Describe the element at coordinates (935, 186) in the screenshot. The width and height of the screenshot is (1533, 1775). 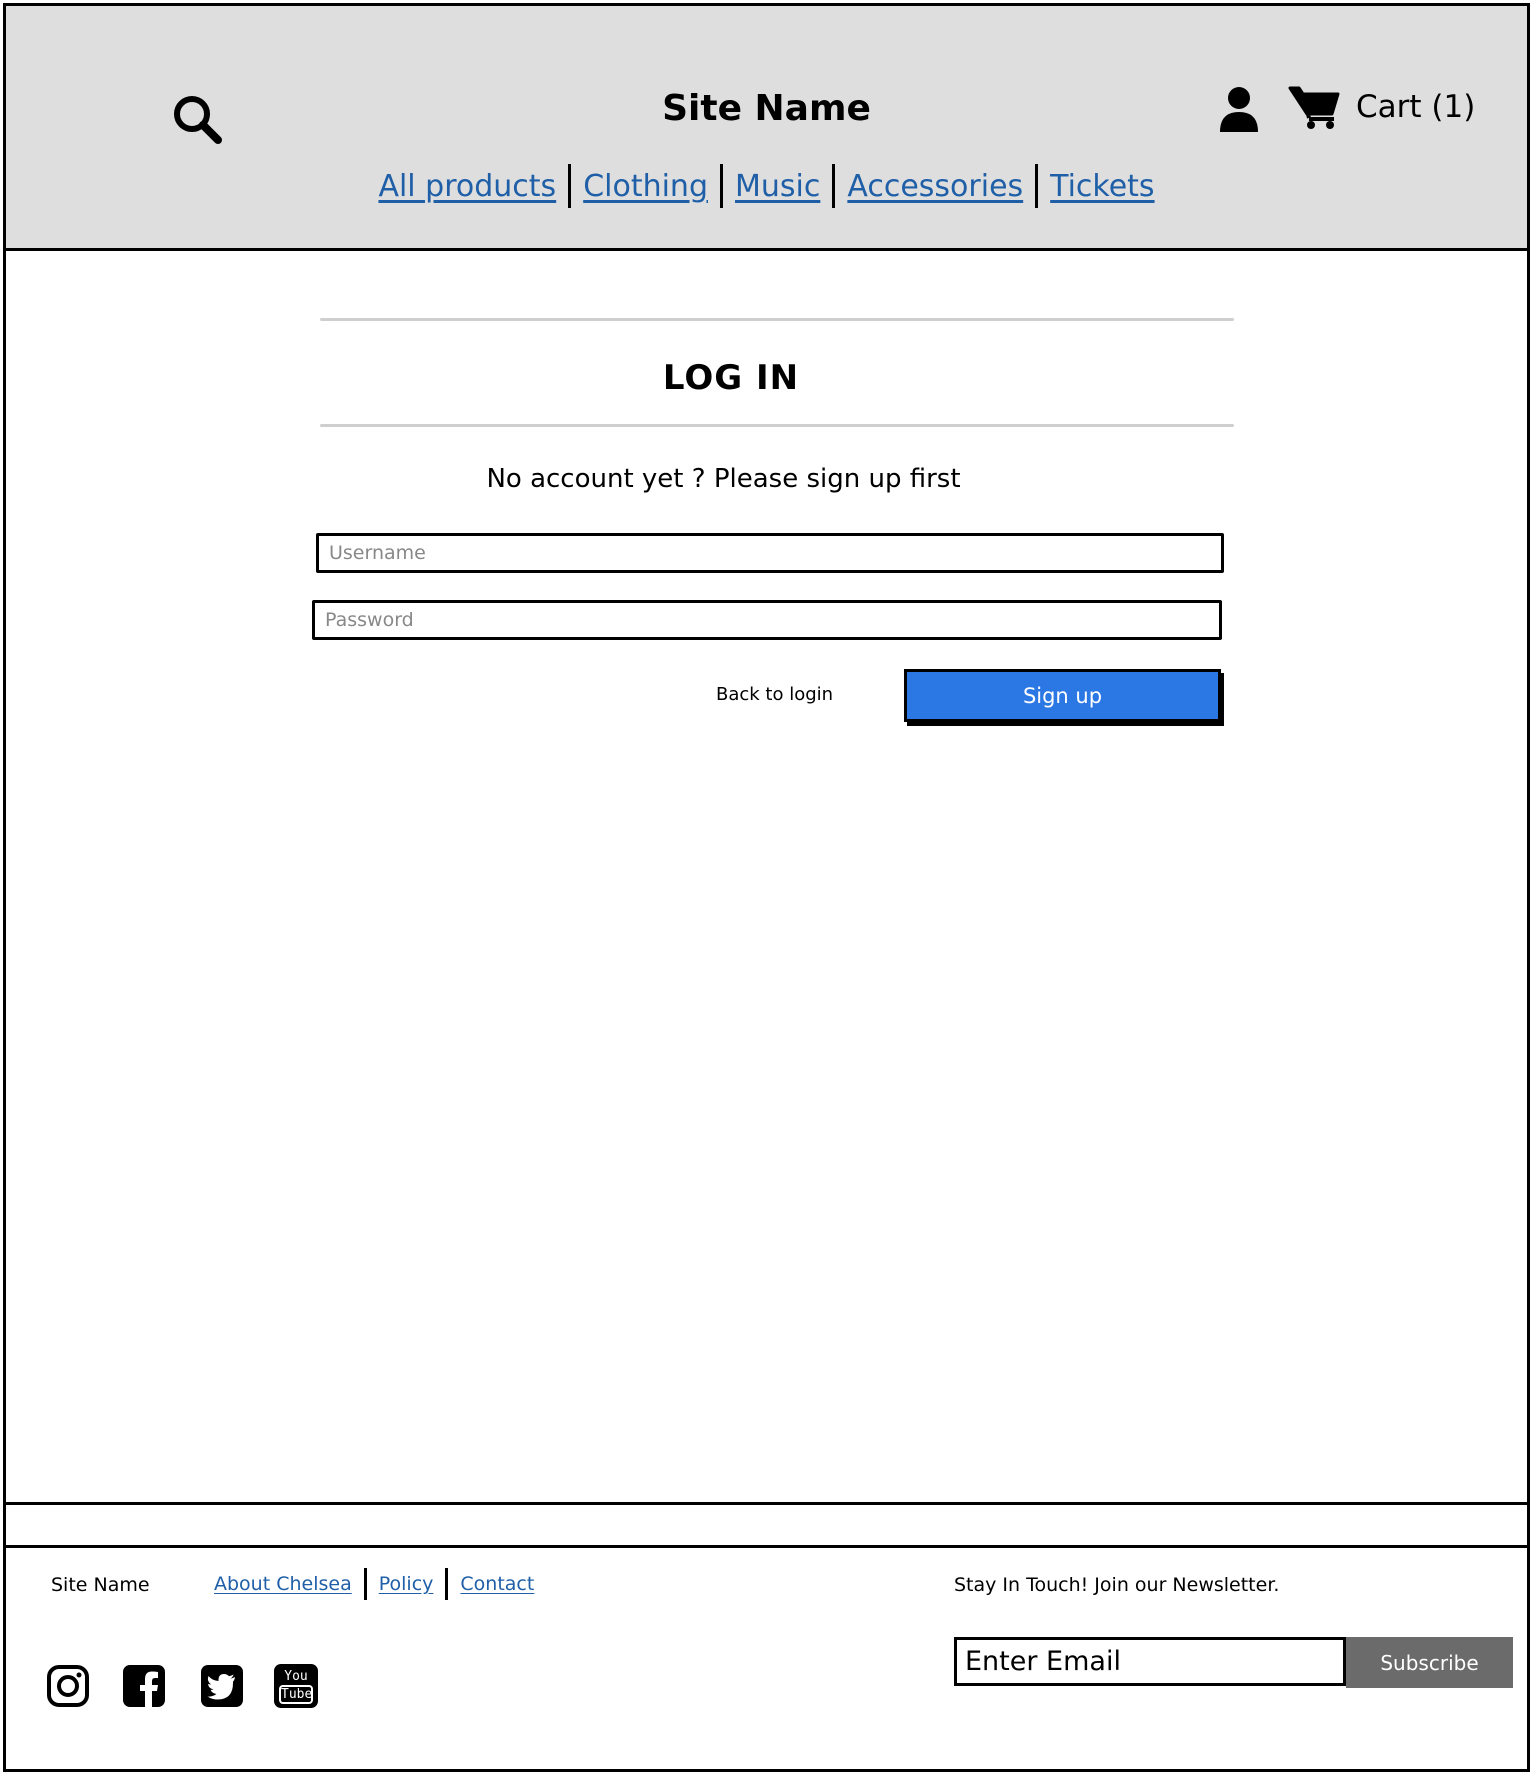
I see `nav-accessories: Accessories` at that location.